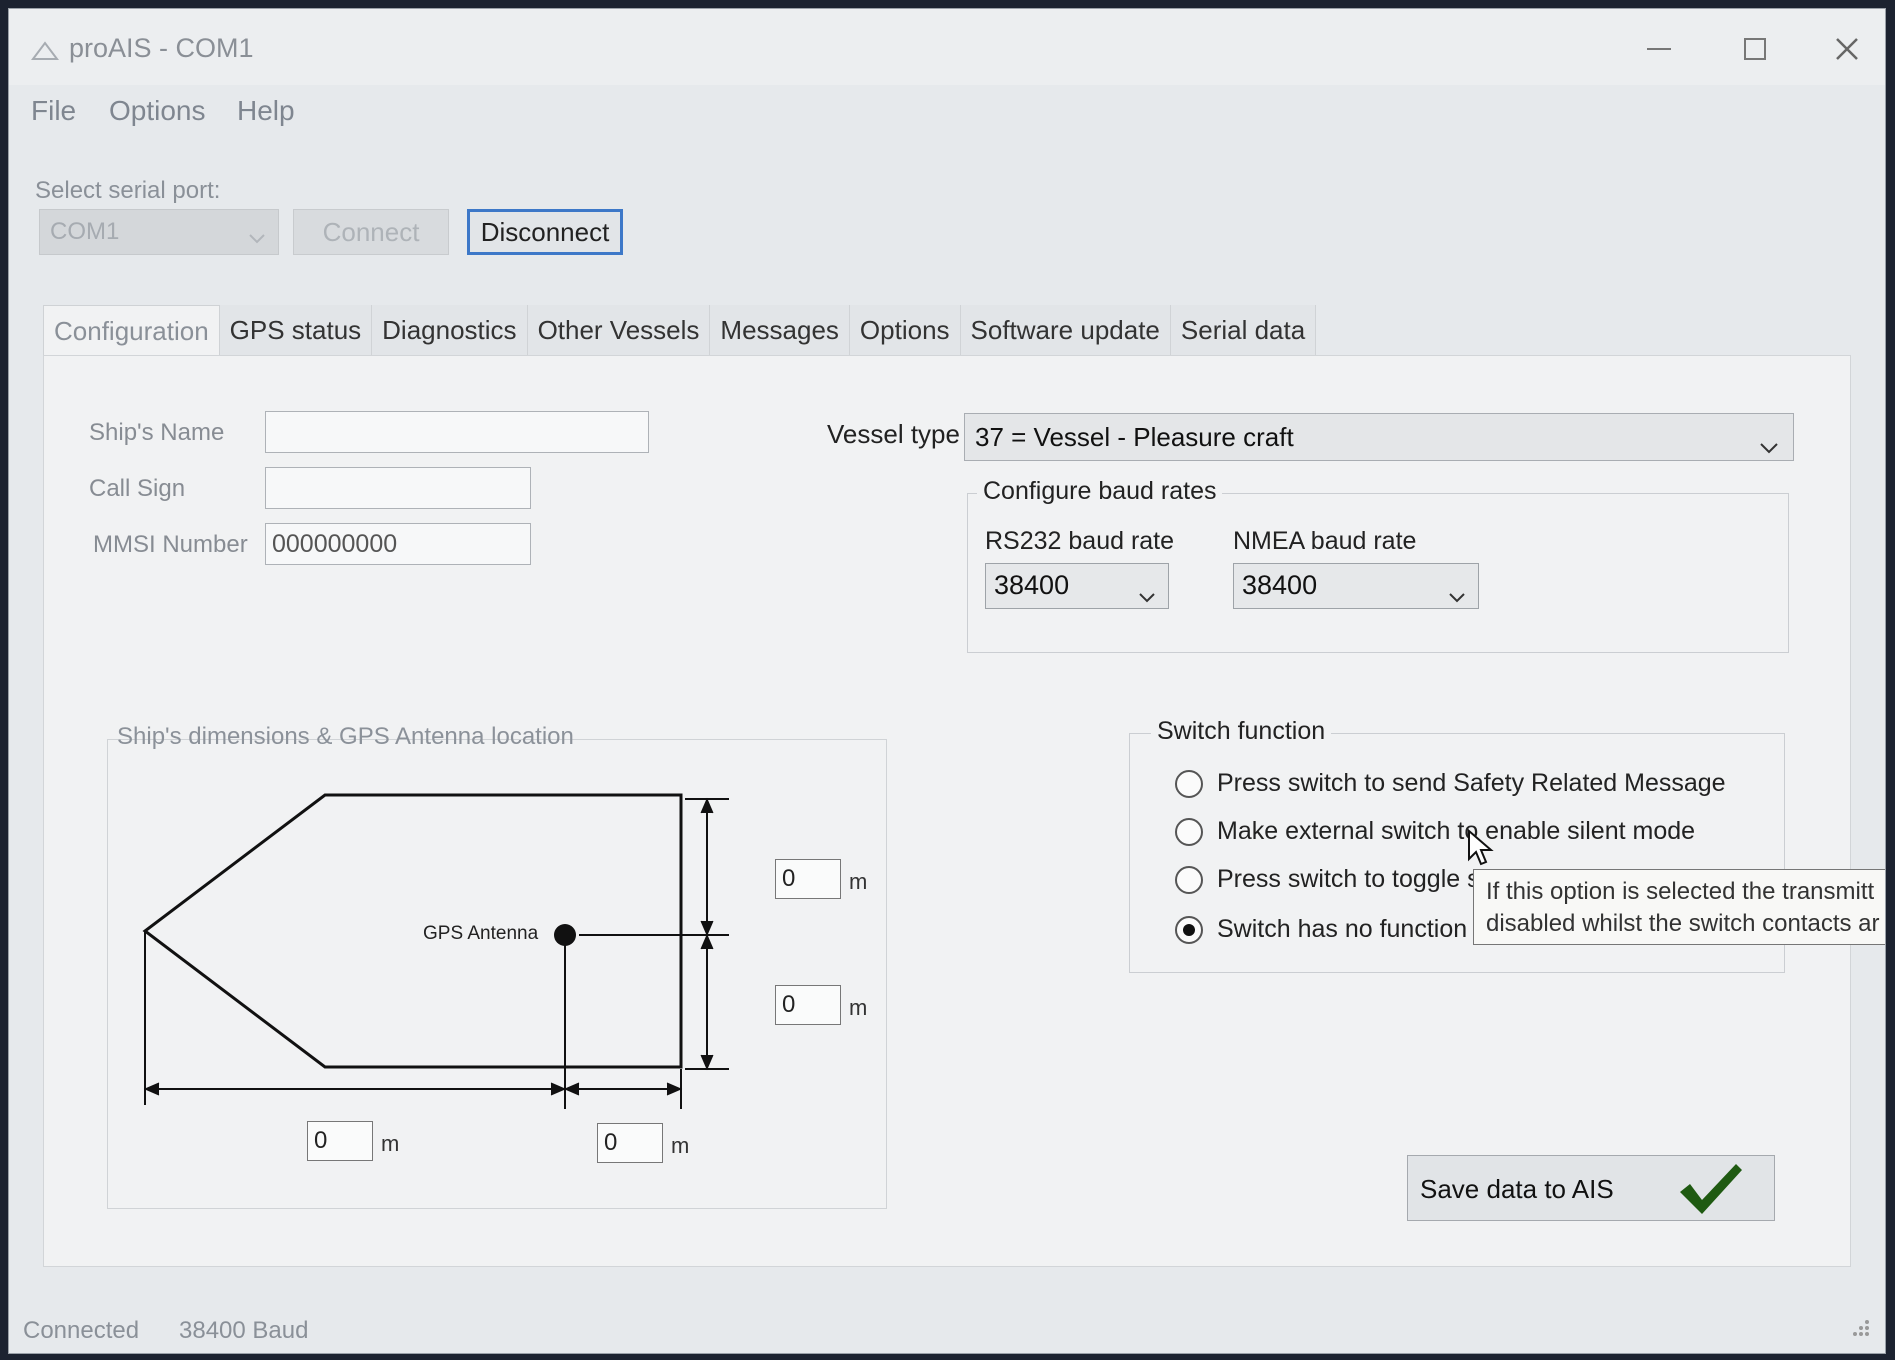 The width and height of the screenshot is (1895, 1360). What do you see at coordinates (1241, 731) in the screenshot?
I see `switch-function-title: Switch function` at bounding box center [1241, 731].